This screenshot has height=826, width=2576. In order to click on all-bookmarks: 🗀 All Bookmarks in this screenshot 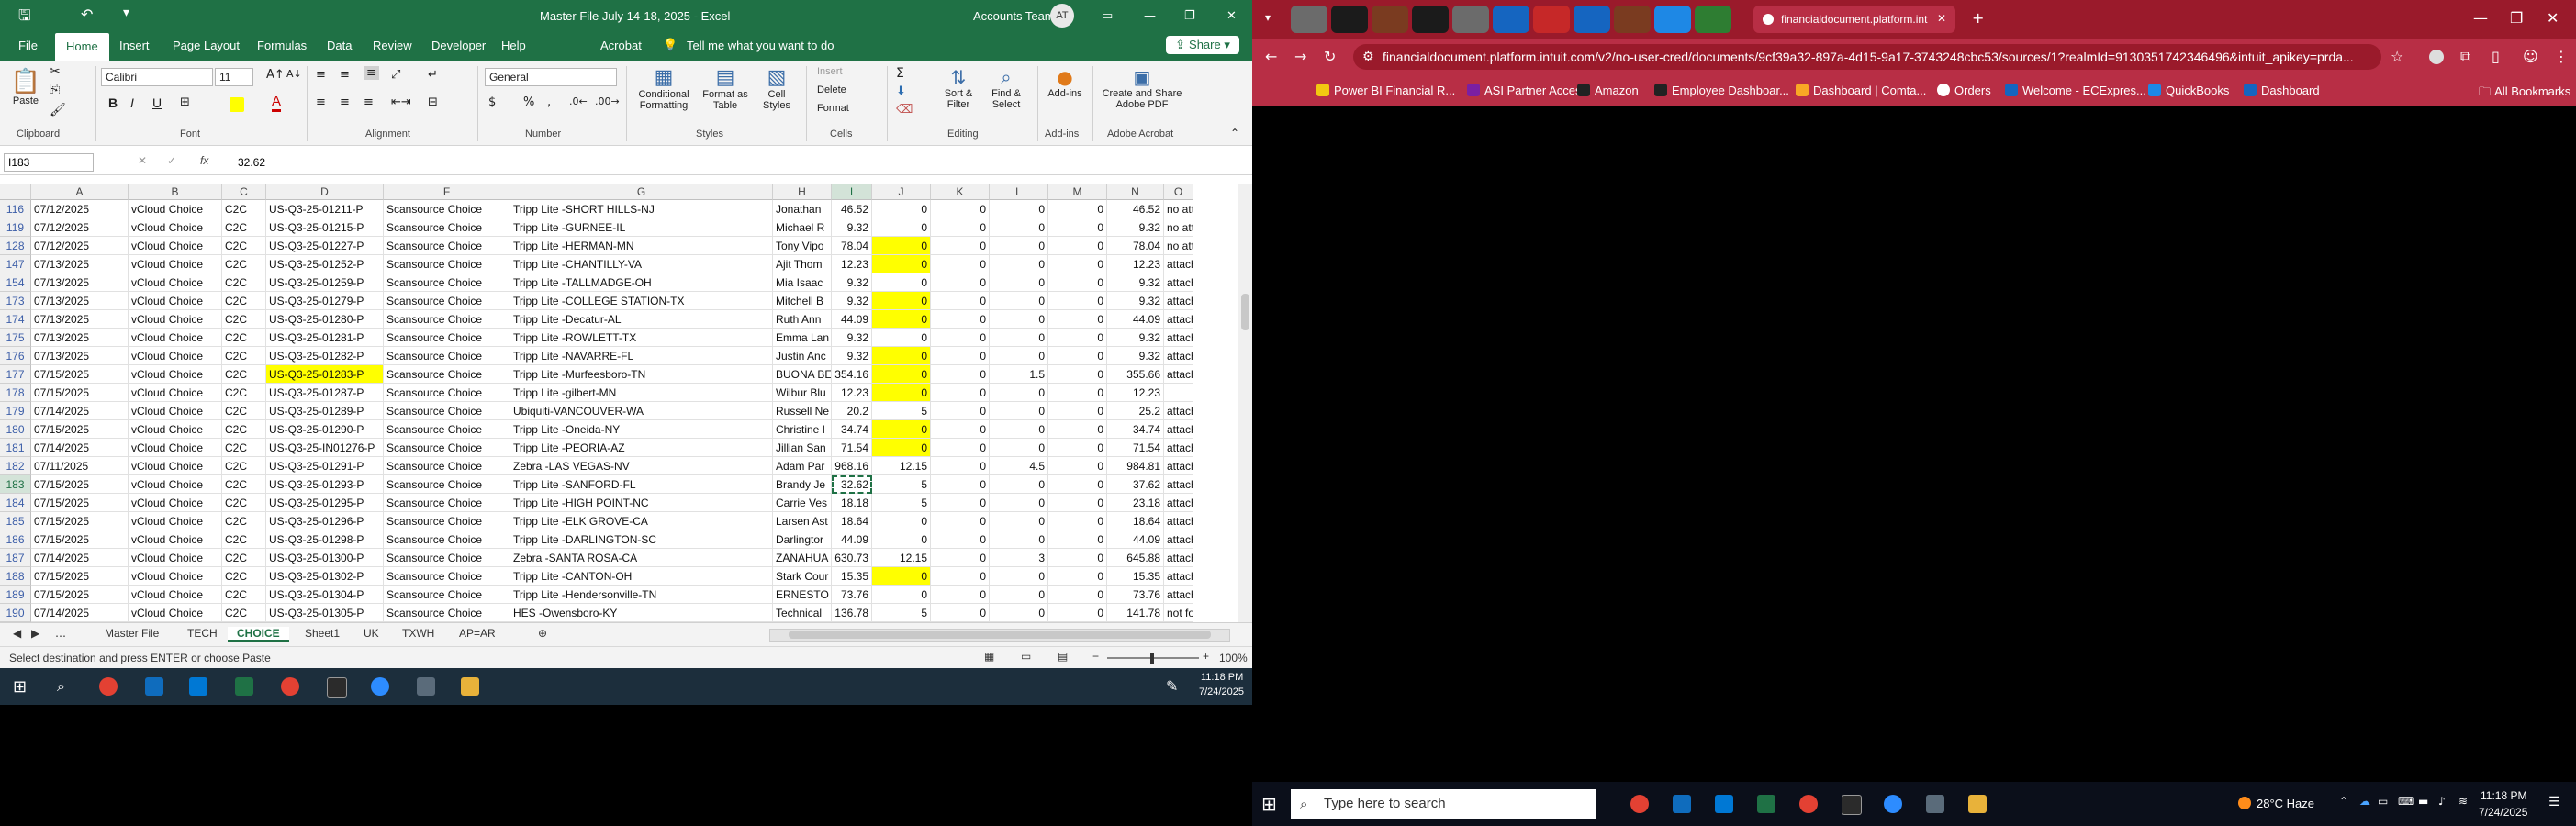, I will do `click(2524, 94)`.